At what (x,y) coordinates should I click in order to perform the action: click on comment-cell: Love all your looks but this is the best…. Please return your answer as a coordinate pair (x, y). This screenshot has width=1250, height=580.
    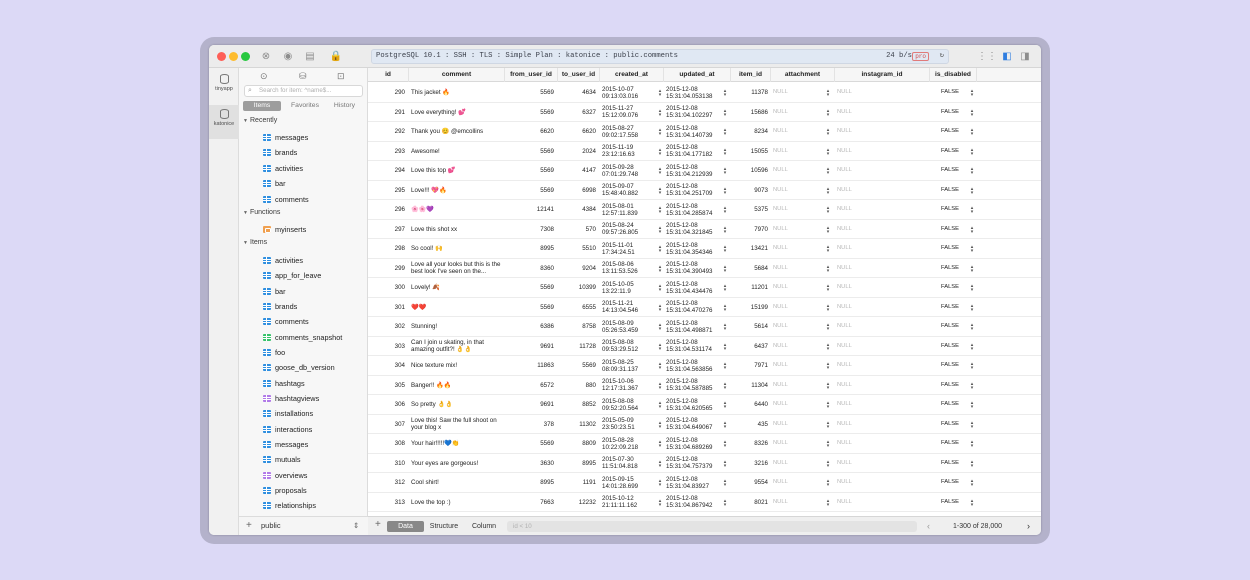
    Looking at the image, I should click on (457, 268).